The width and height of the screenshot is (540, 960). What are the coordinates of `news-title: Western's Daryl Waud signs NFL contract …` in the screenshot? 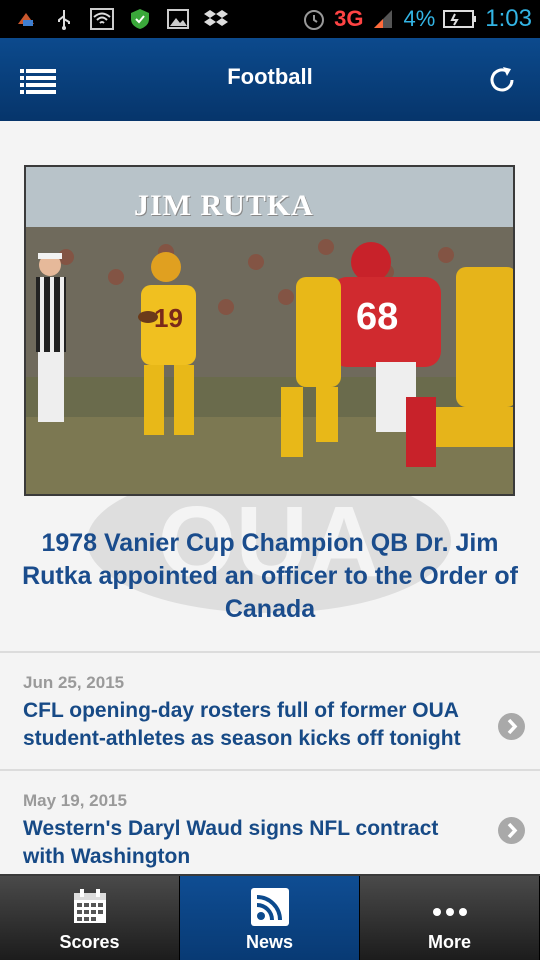 It's located at (231, 842).